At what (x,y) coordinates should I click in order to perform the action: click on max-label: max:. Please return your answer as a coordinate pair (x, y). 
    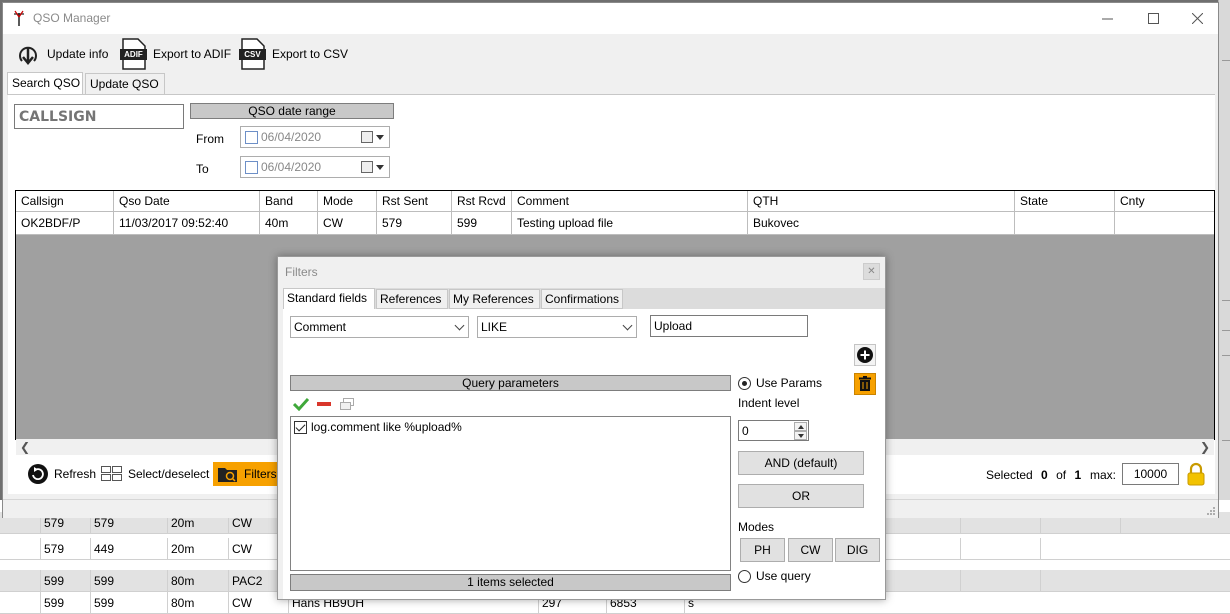
    Looking at the image, I should click on (1103, 475).